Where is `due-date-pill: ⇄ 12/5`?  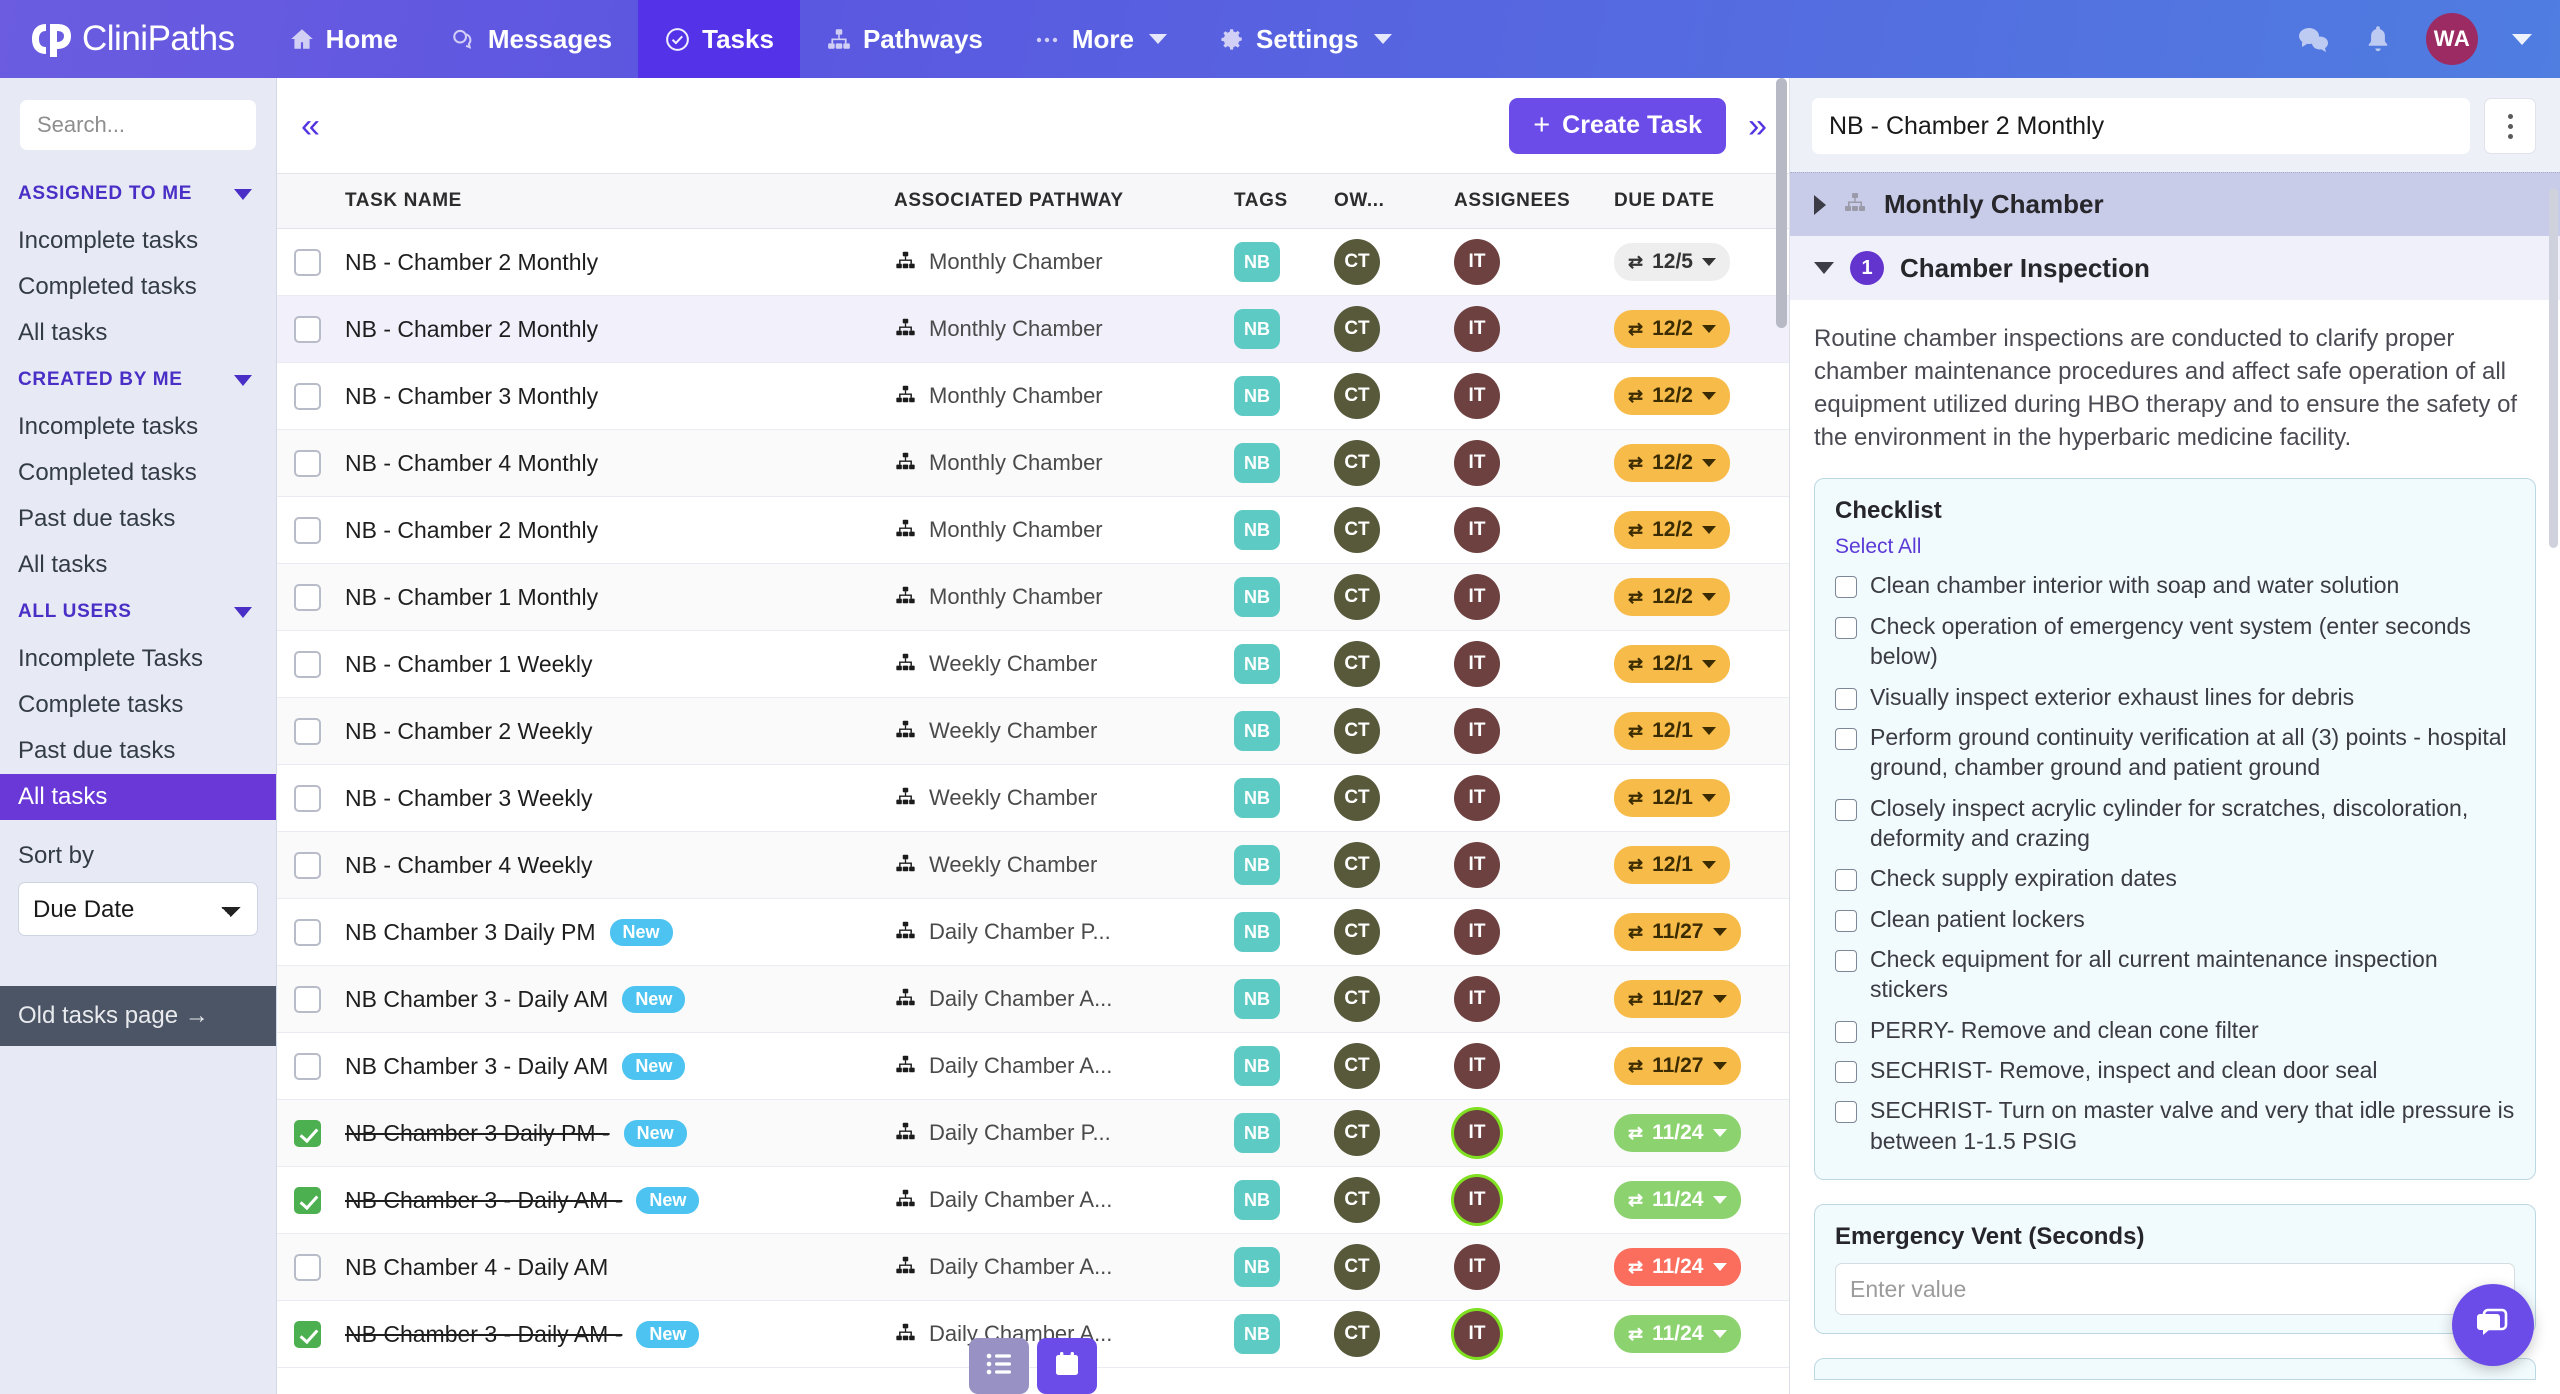
due-date-pill: ⇄ 12/5 is located at coordinates (1672, 262).